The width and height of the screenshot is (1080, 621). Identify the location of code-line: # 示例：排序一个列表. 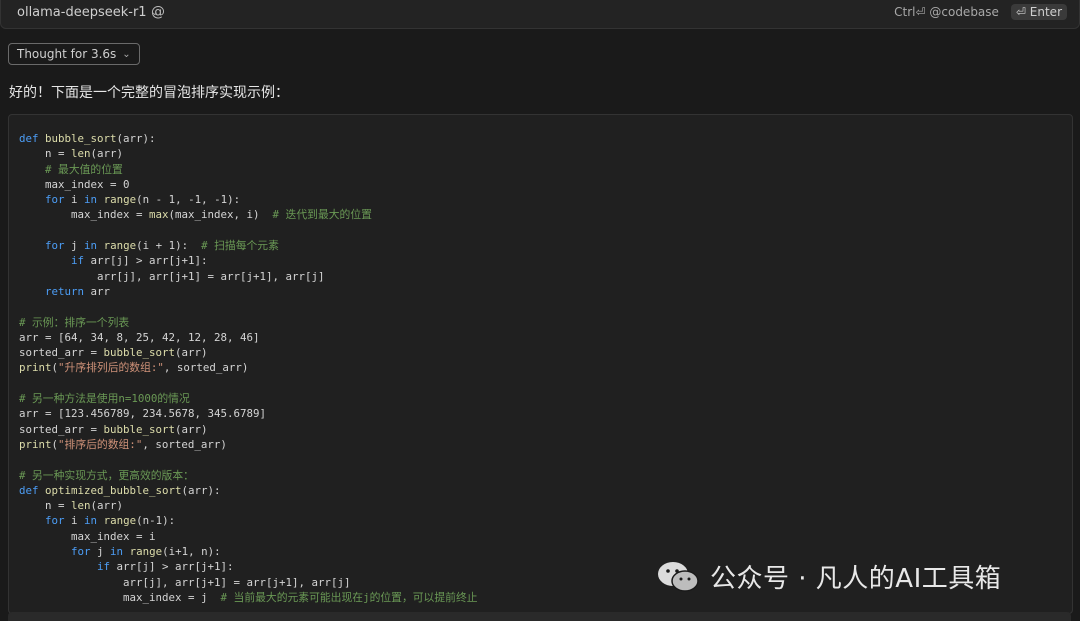
(74, 322).